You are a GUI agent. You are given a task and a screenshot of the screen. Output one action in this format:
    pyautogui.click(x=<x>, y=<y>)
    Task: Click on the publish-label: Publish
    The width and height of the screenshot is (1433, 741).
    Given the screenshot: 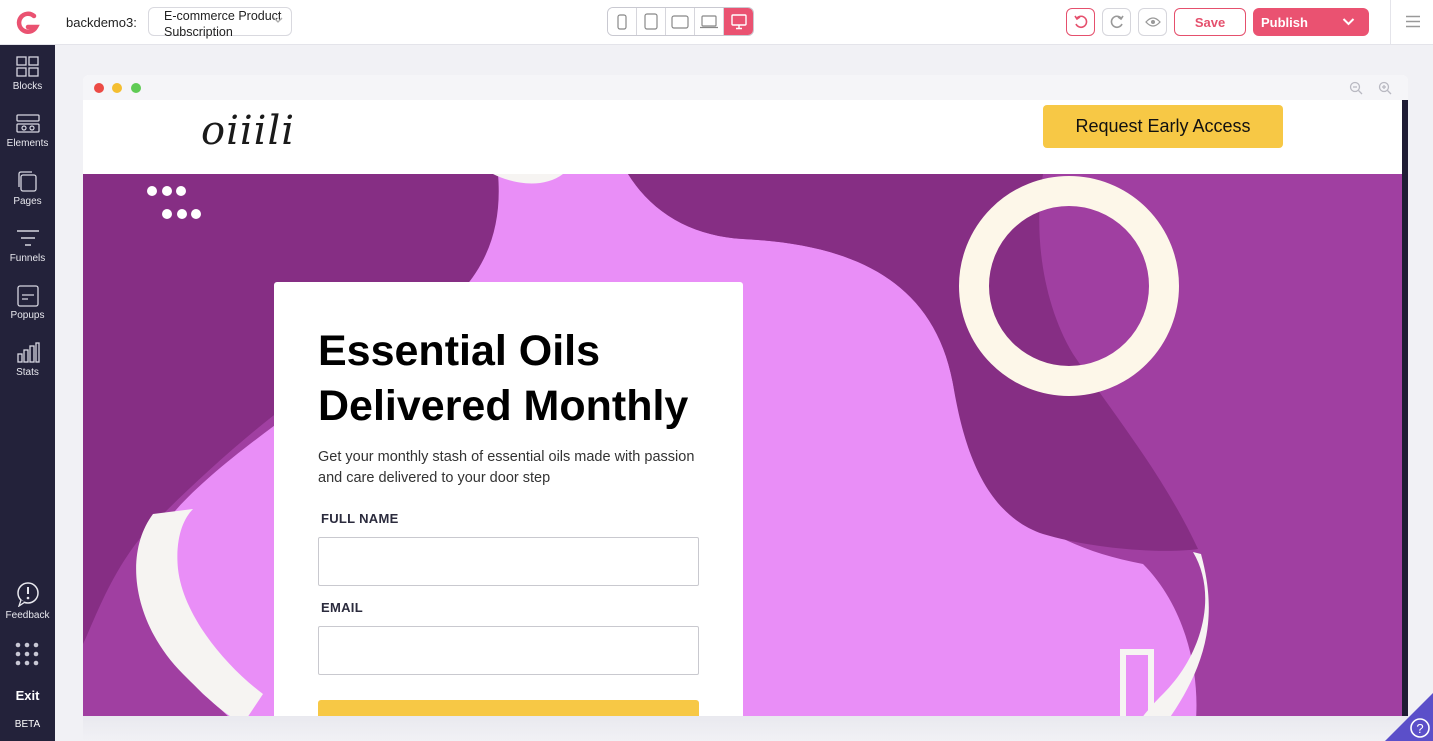 What is the action you would take?
    pyautogui.click(x=1284, y=22)
    